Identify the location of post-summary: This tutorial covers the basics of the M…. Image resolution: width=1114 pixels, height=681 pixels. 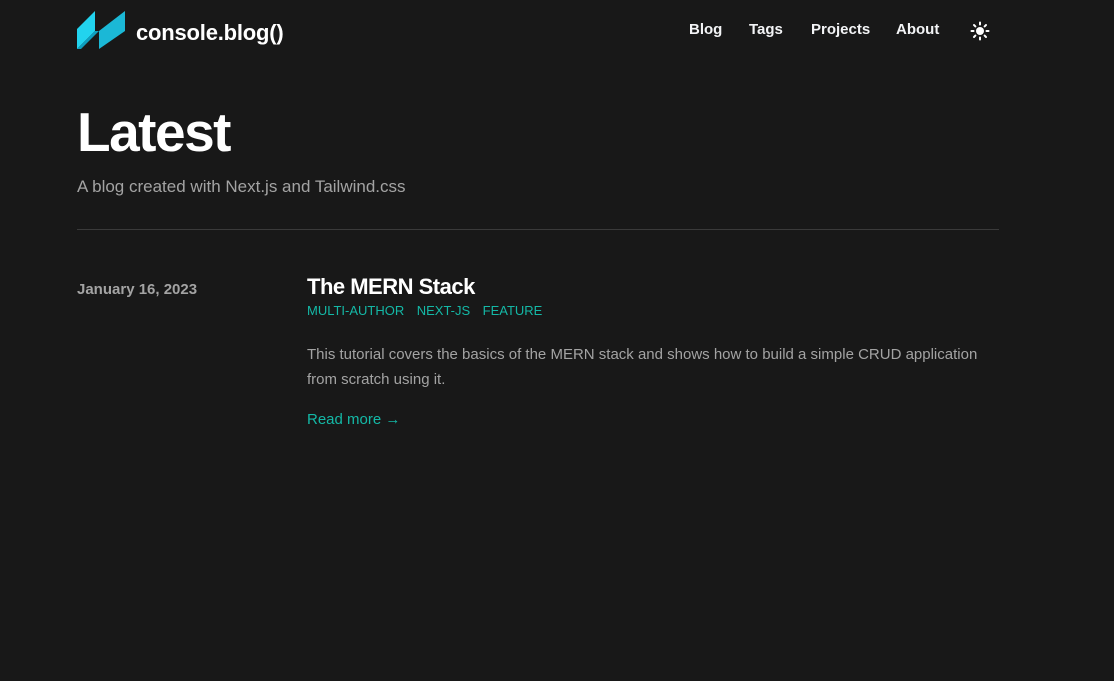
(642, 367).